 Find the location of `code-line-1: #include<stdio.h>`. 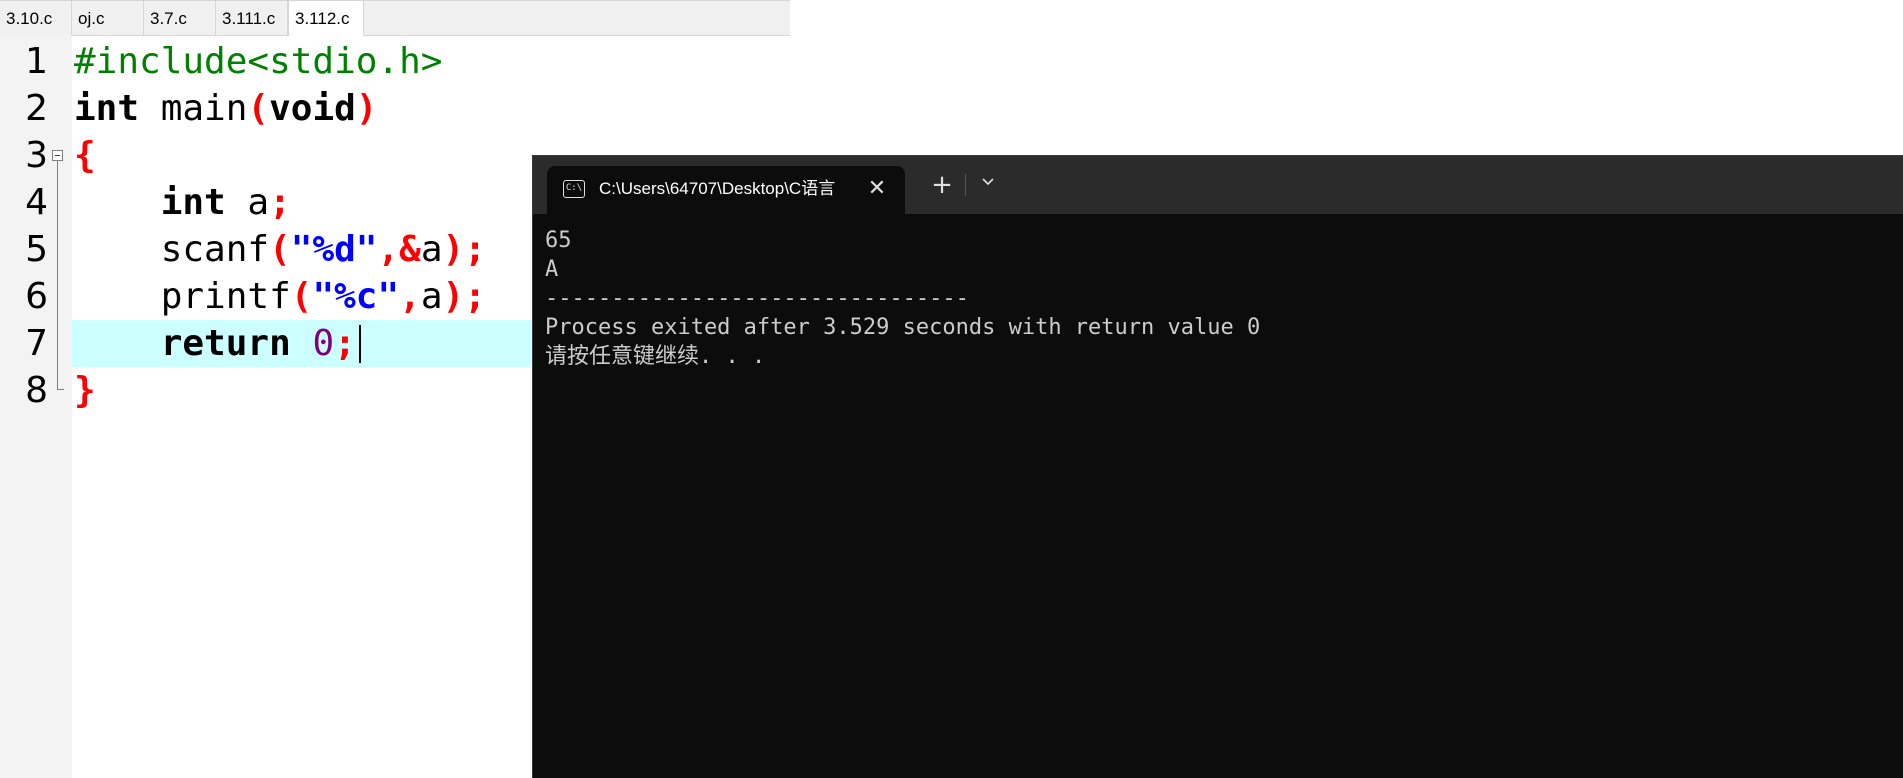

code-line-1: #include<stdio.h> is located at coordinates (258, 61).